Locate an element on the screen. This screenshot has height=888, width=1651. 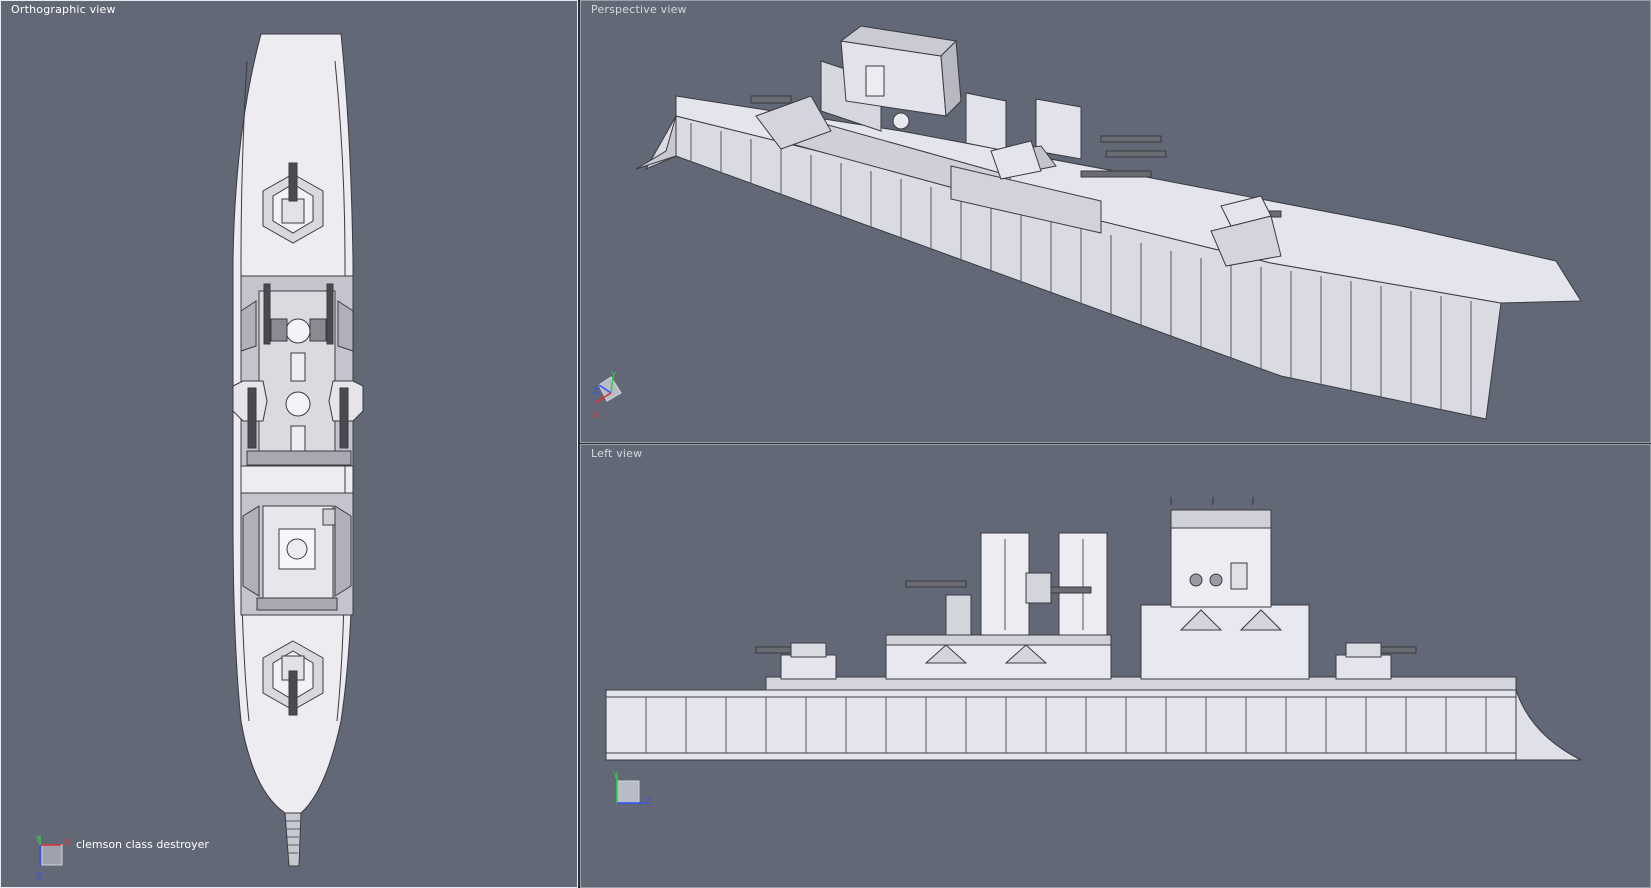
axis-x-label-ortho: X is located at coordinates (67, 843).